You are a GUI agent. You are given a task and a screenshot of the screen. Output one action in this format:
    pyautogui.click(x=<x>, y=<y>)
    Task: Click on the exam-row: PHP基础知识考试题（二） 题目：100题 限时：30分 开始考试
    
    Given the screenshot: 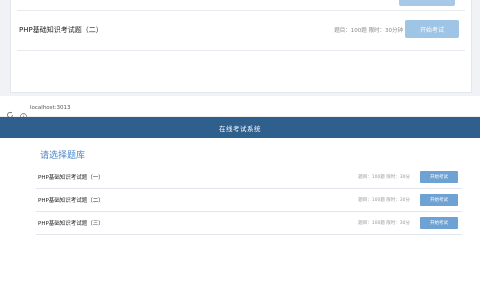 What is the action you would take?
    pyautogui.click(x=249, y=200)
    